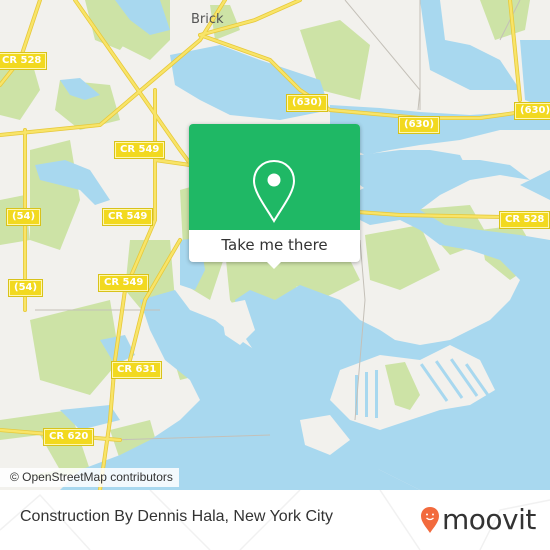  What do you see at coordinates (274, 191) in the screenshot?
I see `location-pin-icon` at bounding box center [274, 191].